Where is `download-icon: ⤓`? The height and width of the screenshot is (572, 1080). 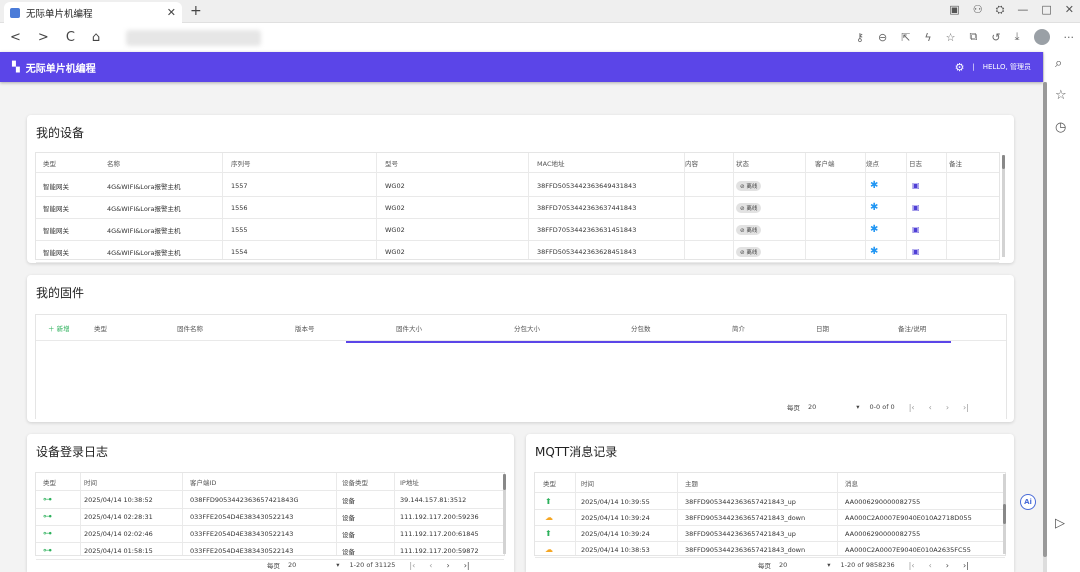 download-icon: ⤓ is located at coordinates (1017, 37).